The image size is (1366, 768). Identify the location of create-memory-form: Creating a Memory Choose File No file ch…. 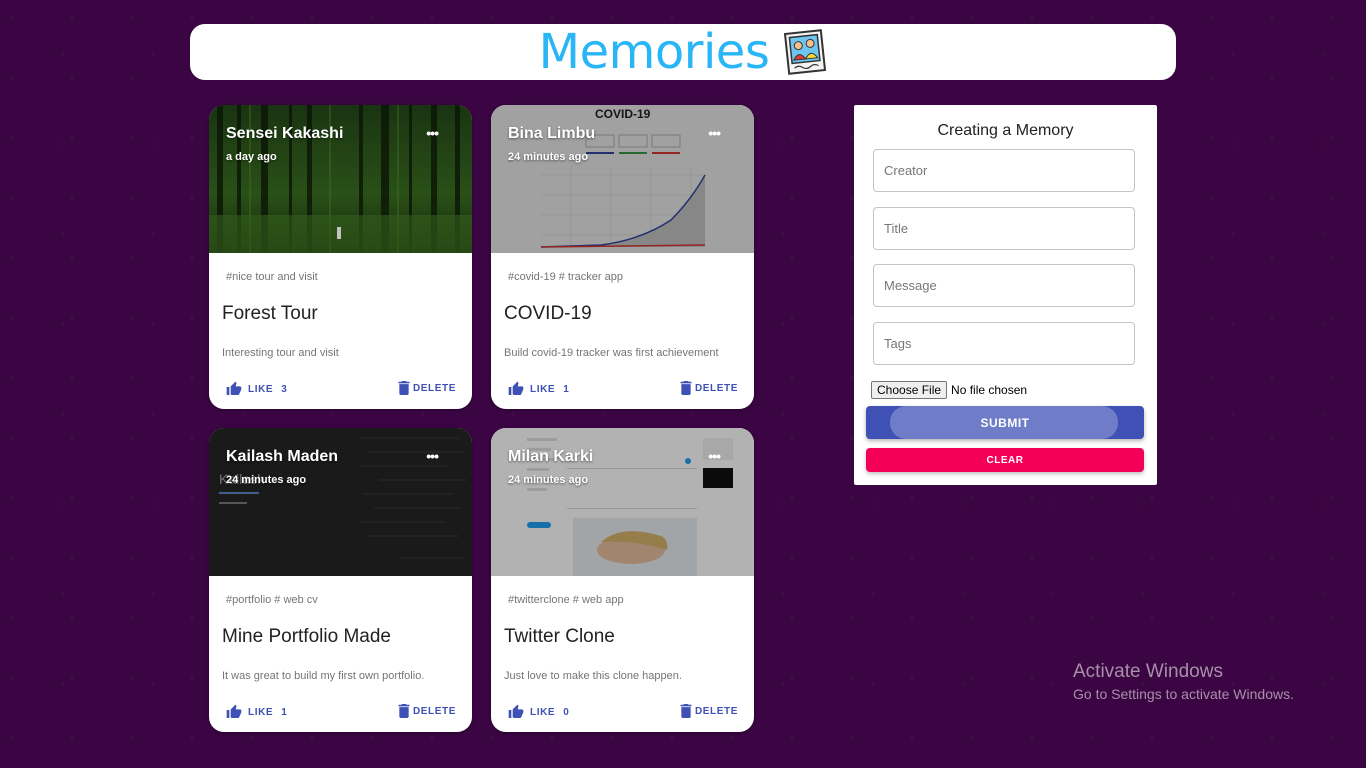
(1005, 295).